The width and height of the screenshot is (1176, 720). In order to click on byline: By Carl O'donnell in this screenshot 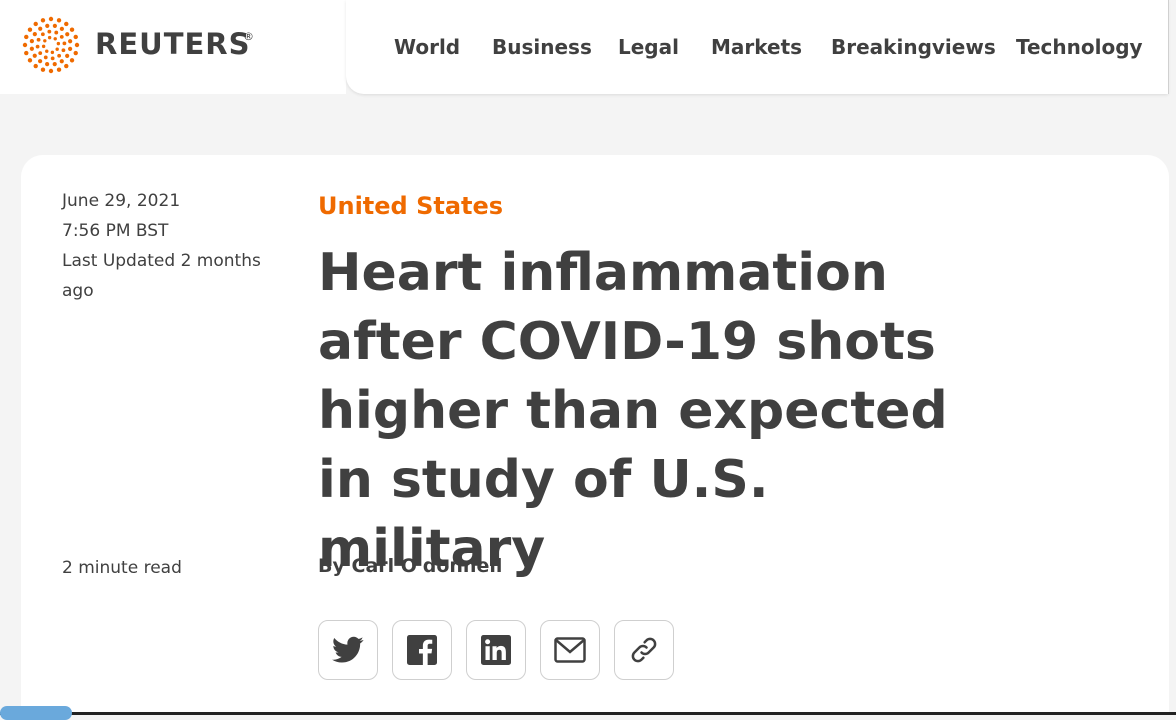, I will do `click(410, 566)`.